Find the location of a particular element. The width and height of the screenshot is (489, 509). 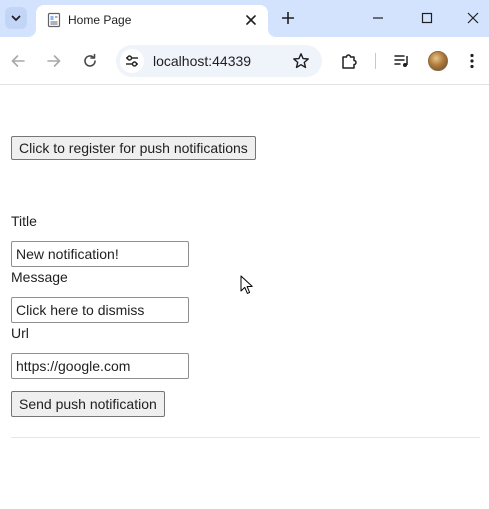

message-input is located at coordinates (100, 310).